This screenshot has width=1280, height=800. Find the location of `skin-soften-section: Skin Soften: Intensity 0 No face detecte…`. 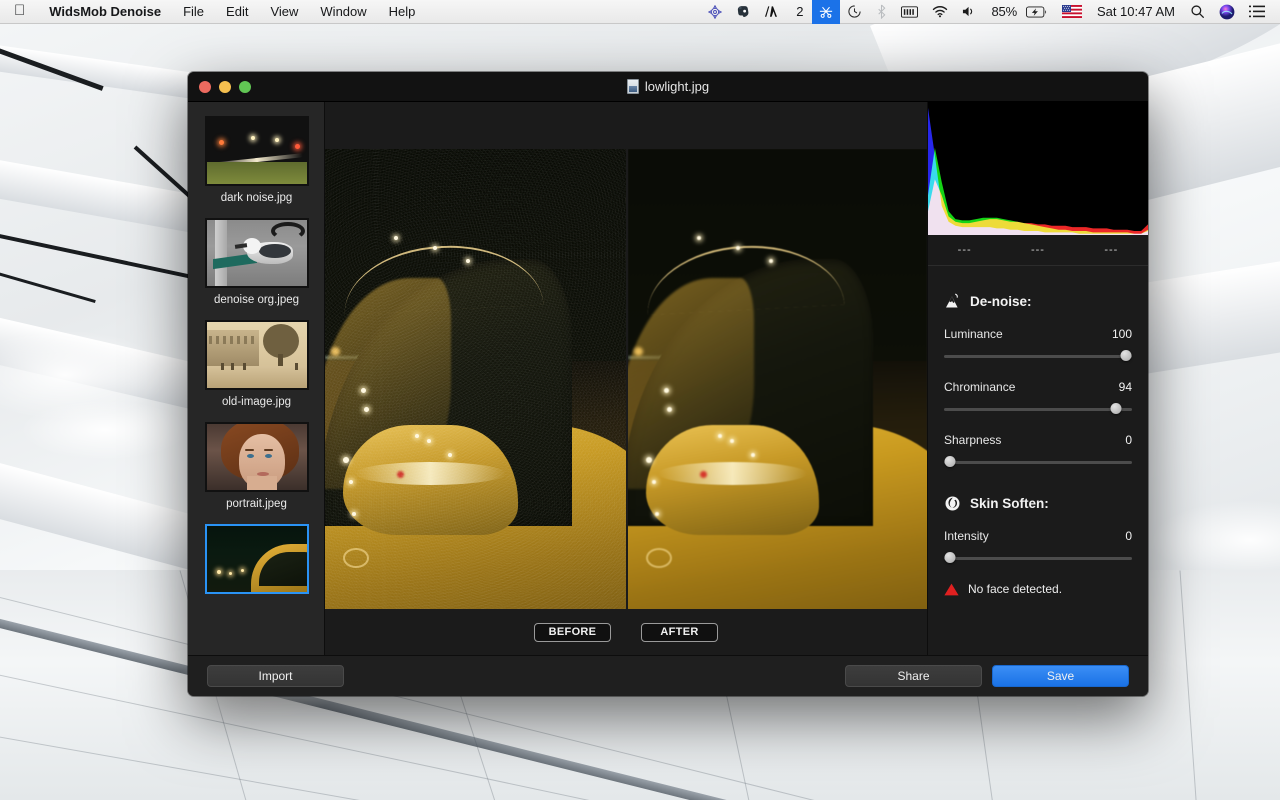

skin-soften-section: Skin Soften: Intensity 0 No face detecte… is located at coordinates (1038, 545).